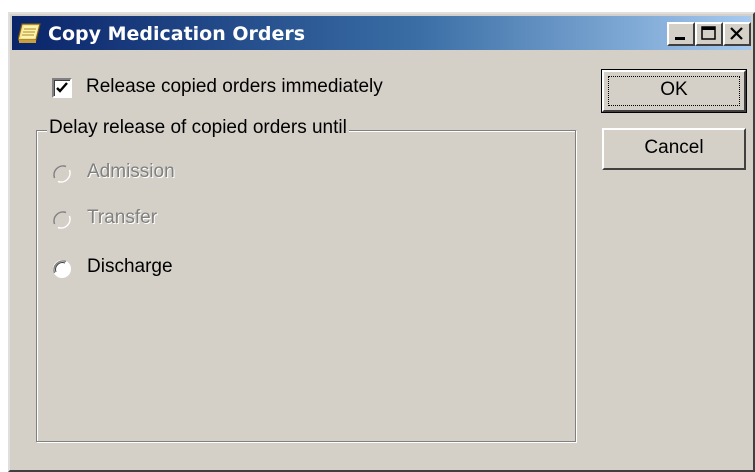 Image resolution: width=755 pixels, height=472 pixels. Describe the element at coordinates (198, 128) in the screenshot. I see `delay-release-legend: Delay release of copied orders until` at that location.